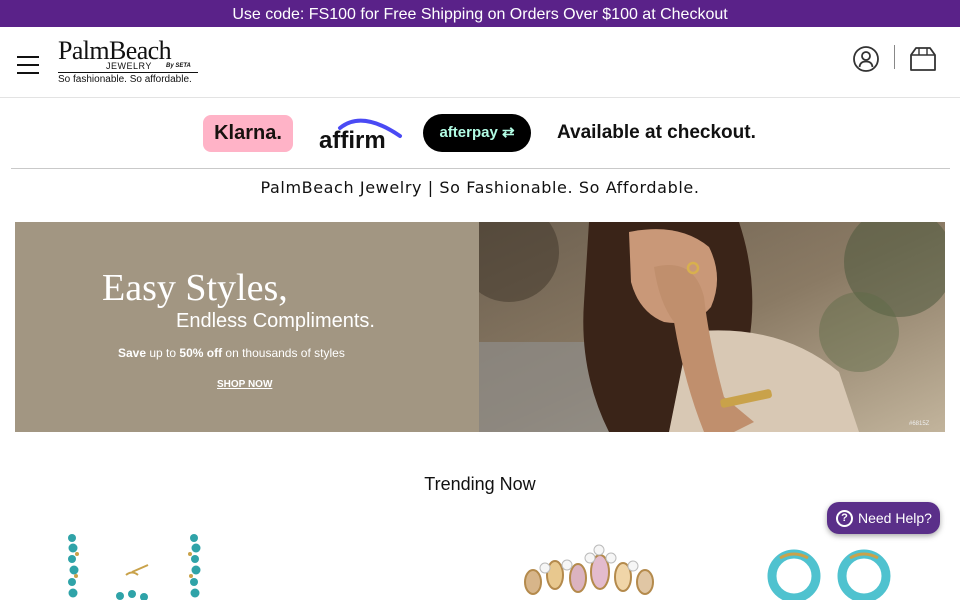  Describe the element at coordinates (129, 66) in the screenshot. I see `logo-subtitle: JEWELRY` at that location.